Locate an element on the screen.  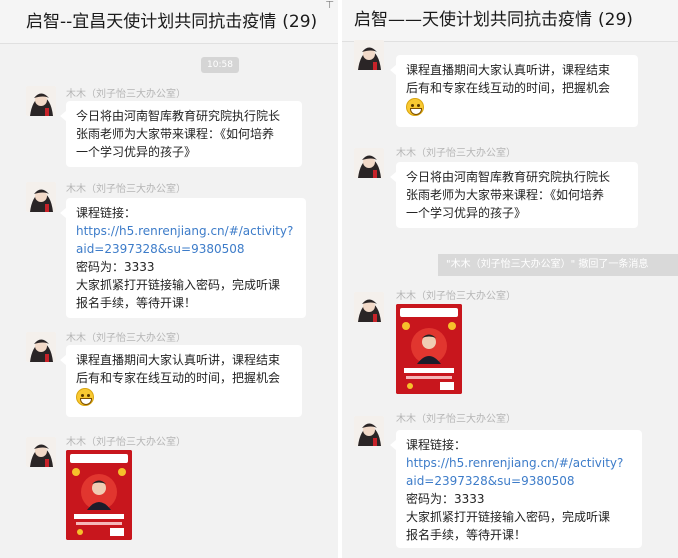
timestamp: 10:58 is located at coordinates (220, 65).